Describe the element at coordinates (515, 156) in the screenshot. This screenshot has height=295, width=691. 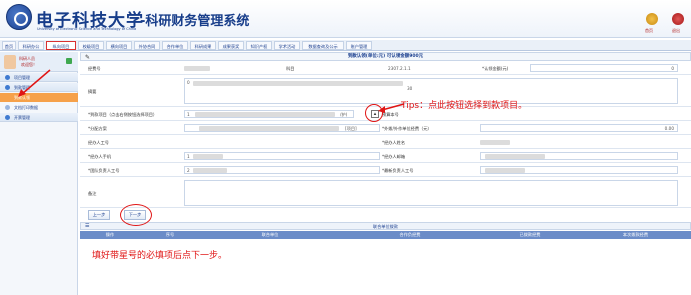
I see `handler-email-blurred` at that location.